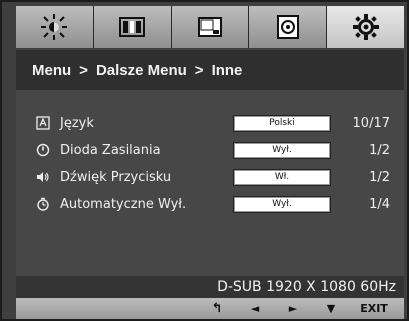 This screenshot has width=409, height=321. I want to click on setting-row-language: Język Polski 10/17, so click(210, 123).